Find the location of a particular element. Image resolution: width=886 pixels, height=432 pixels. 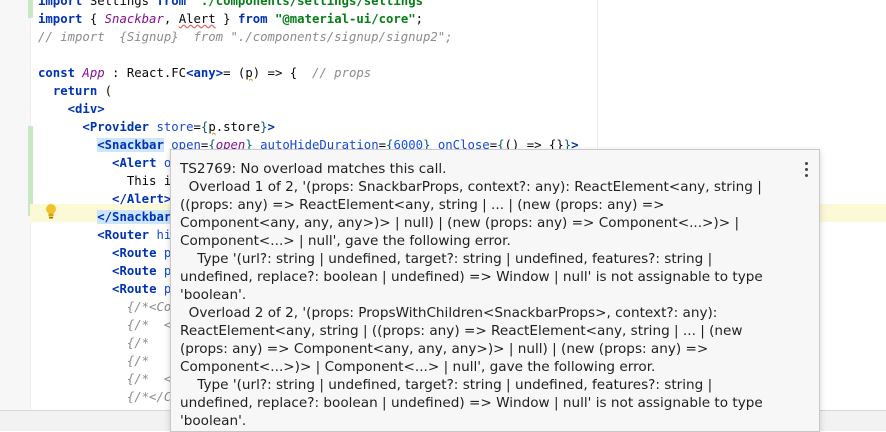

code-token: Snackbar is located at coordinates (134, 19).